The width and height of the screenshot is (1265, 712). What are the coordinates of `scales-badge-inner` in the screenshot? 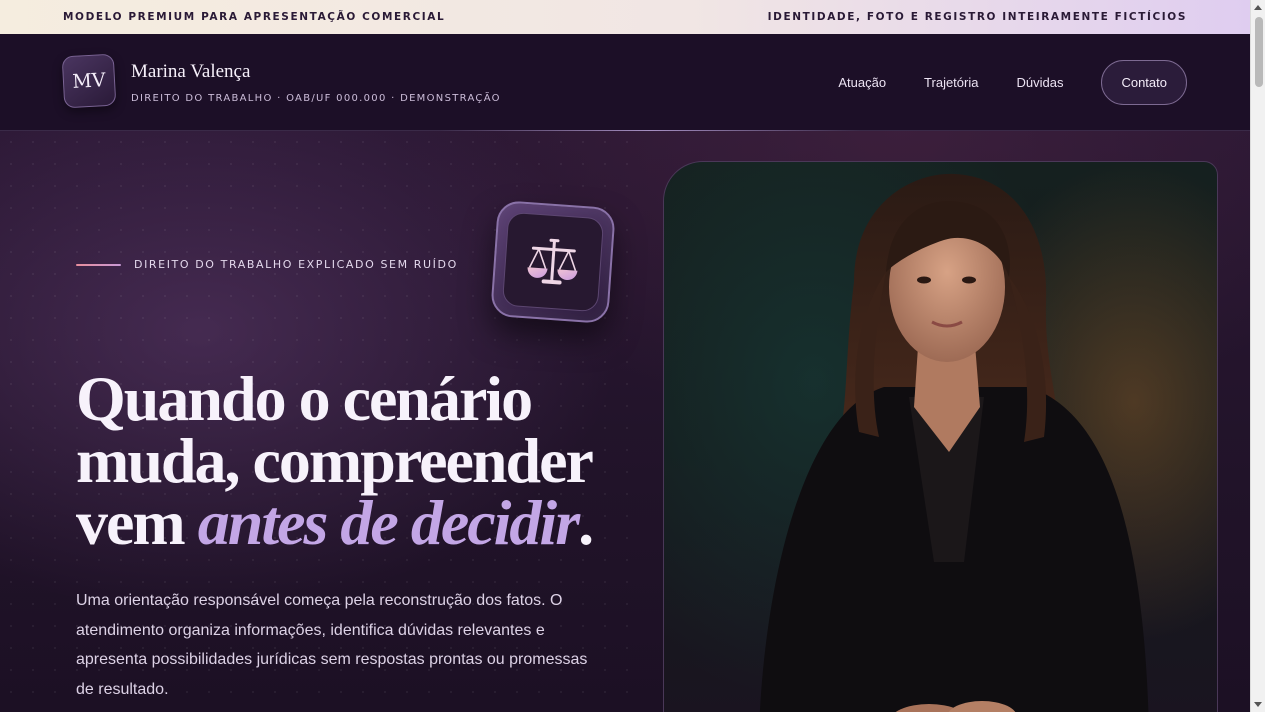 It's located at (553, 262).